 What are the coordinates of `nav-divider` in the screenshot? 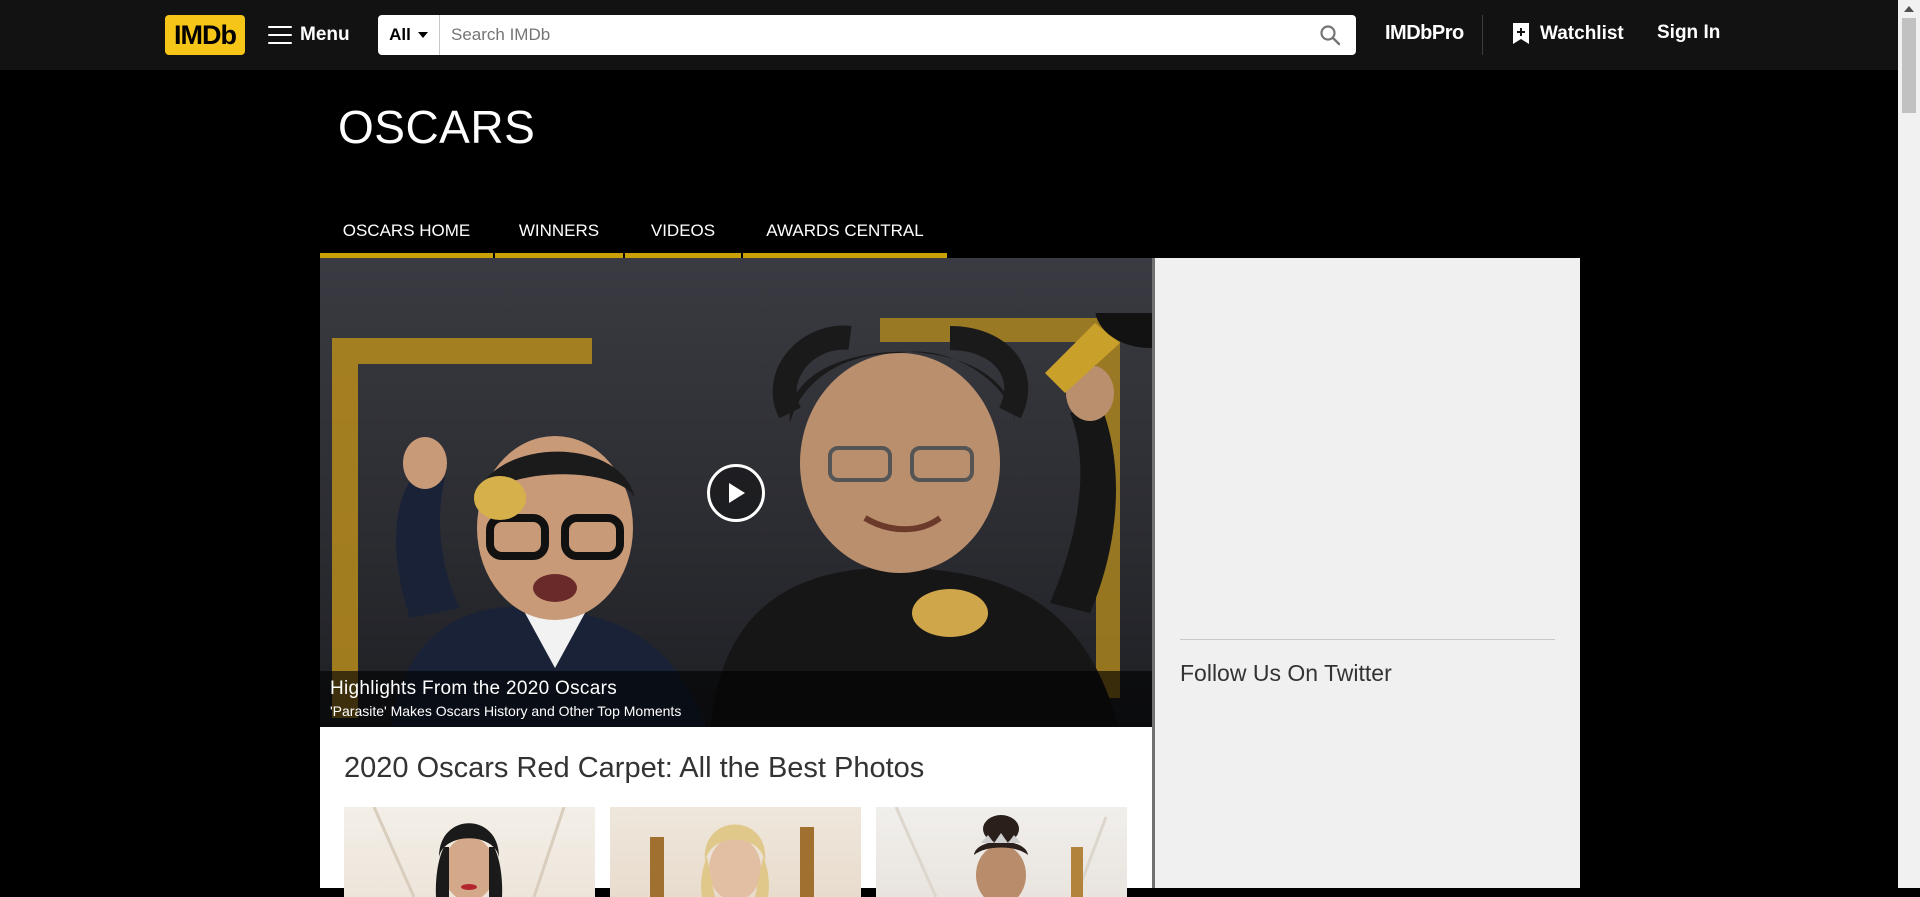 It's located at (1482, 35).